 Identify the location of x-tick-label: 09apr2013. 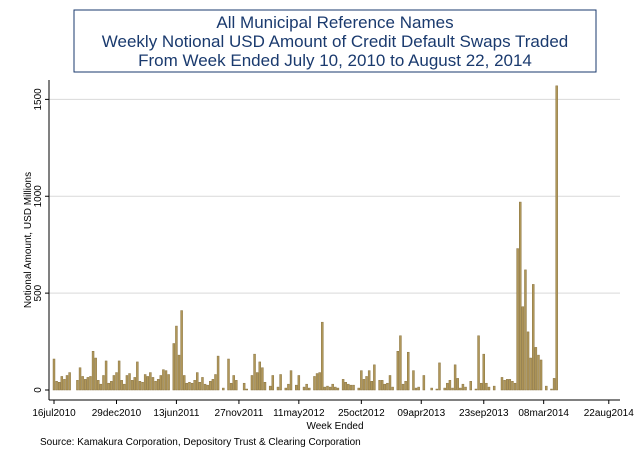
(421, 413).